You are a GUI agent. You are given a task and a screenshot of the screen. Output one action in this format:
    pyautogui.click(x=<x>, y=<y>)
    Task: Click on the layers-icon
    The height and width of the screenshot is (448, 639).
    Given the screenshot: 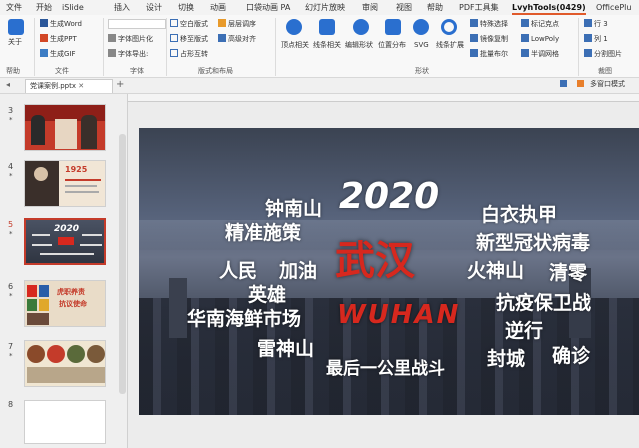 What is the action you would take?
    pyautogui.click(x=222, y=23)
    